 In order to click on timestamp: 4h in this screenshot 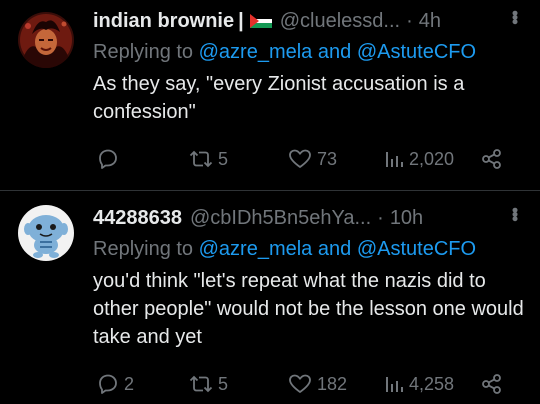, I will do `click(430, 21)`.